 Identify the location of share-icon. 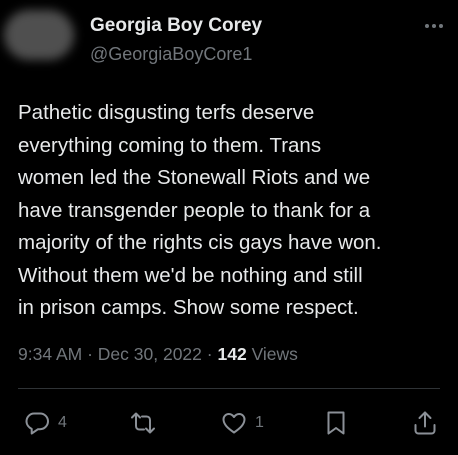
(425, 423).